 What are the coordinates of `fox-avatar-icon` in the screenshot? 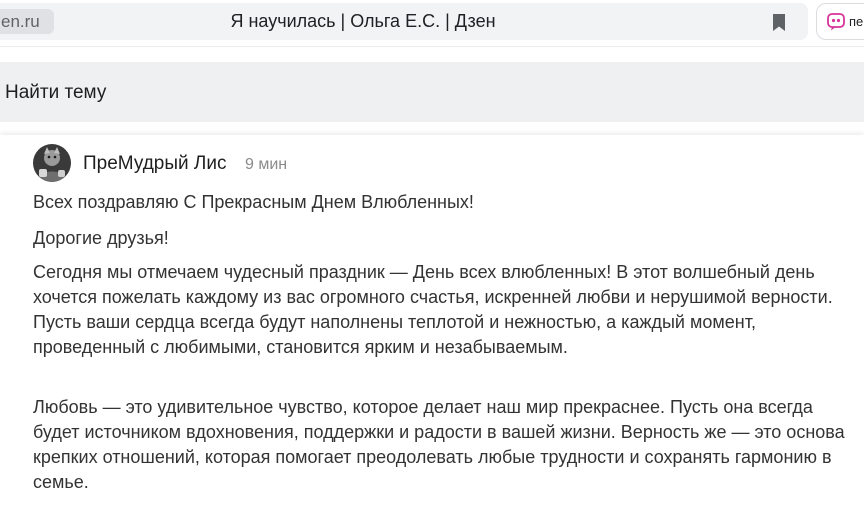 It's located at (52, 163).